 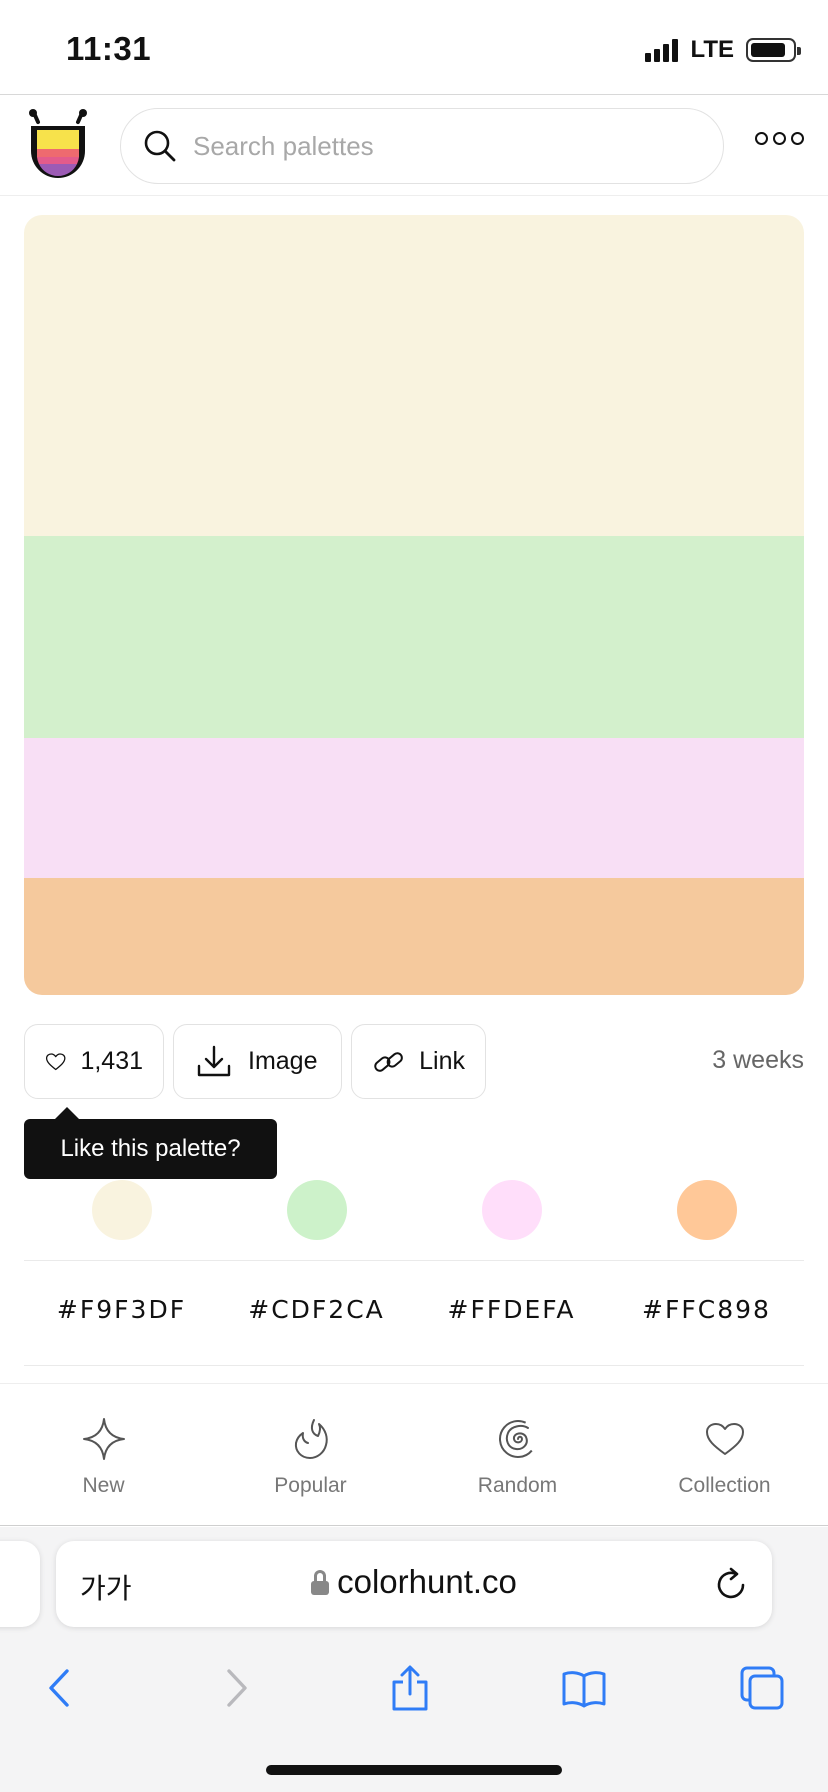 What do you see at coordinates (283, 145) in the screenshot?
I see `search-placeholder: Search palettes` at bounding box center [283, 145].